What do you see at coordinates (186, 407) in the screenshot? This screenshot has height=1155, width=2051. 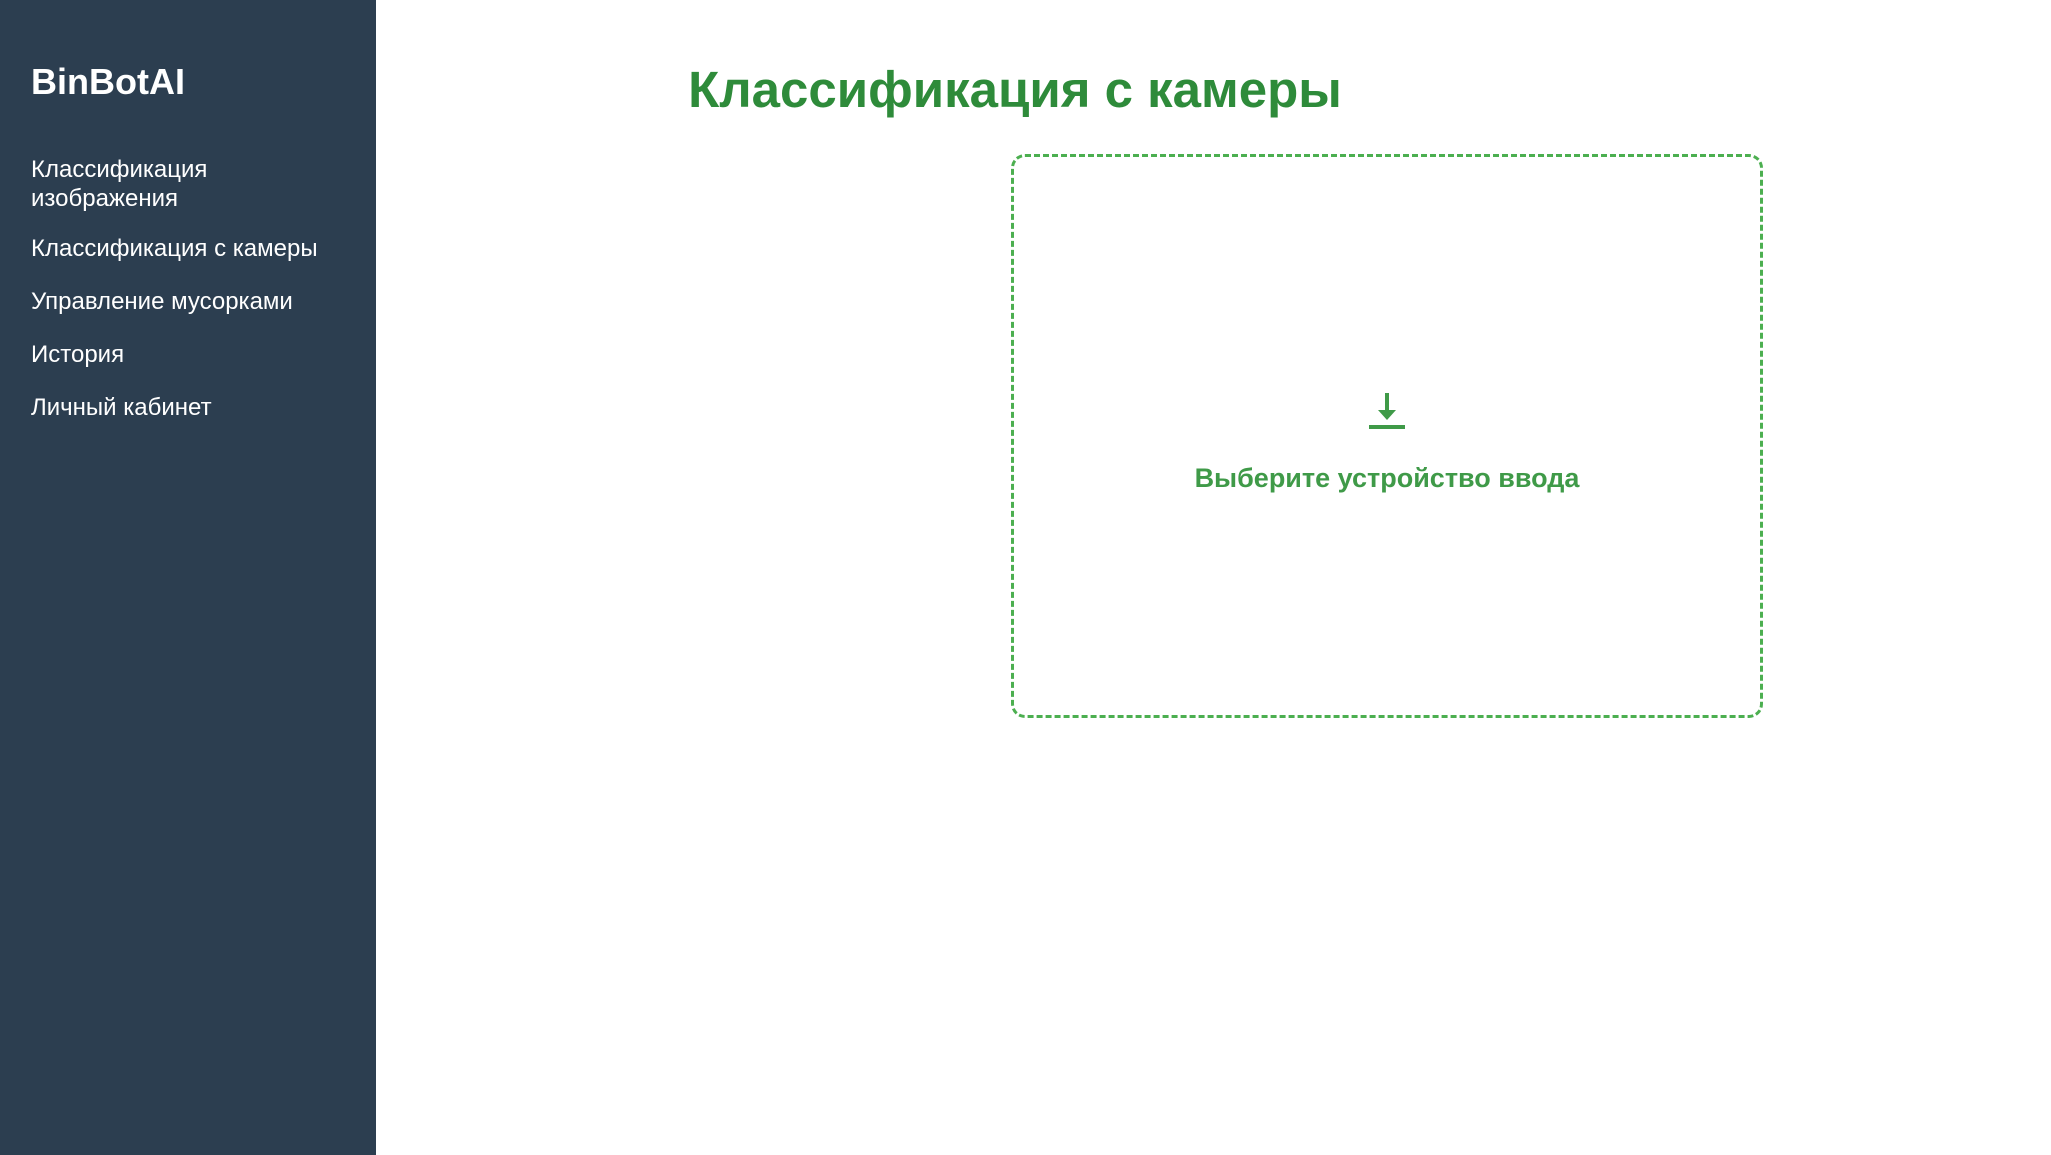 I see `sidebar-item-account: Личный кабинет` at bounding box center [186, 407].